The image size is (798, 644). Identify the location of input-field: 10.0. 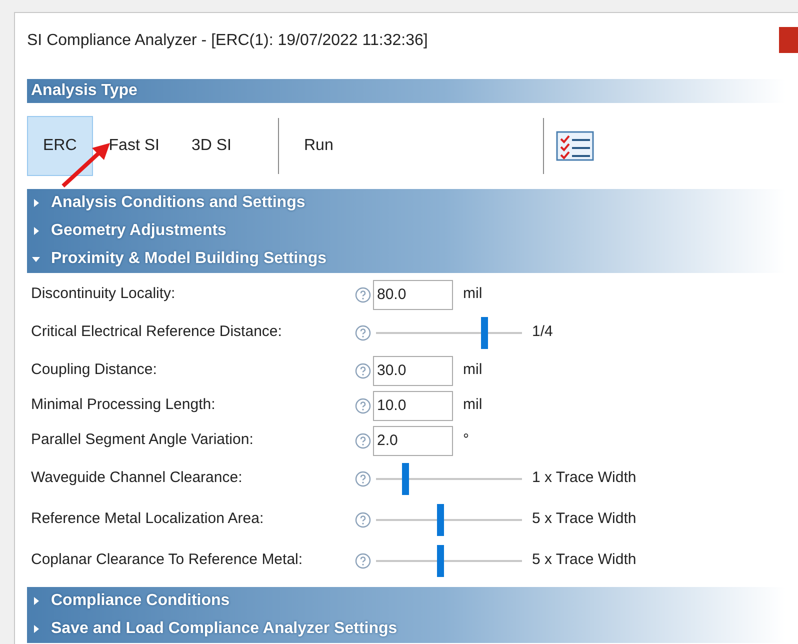
(413, 405).